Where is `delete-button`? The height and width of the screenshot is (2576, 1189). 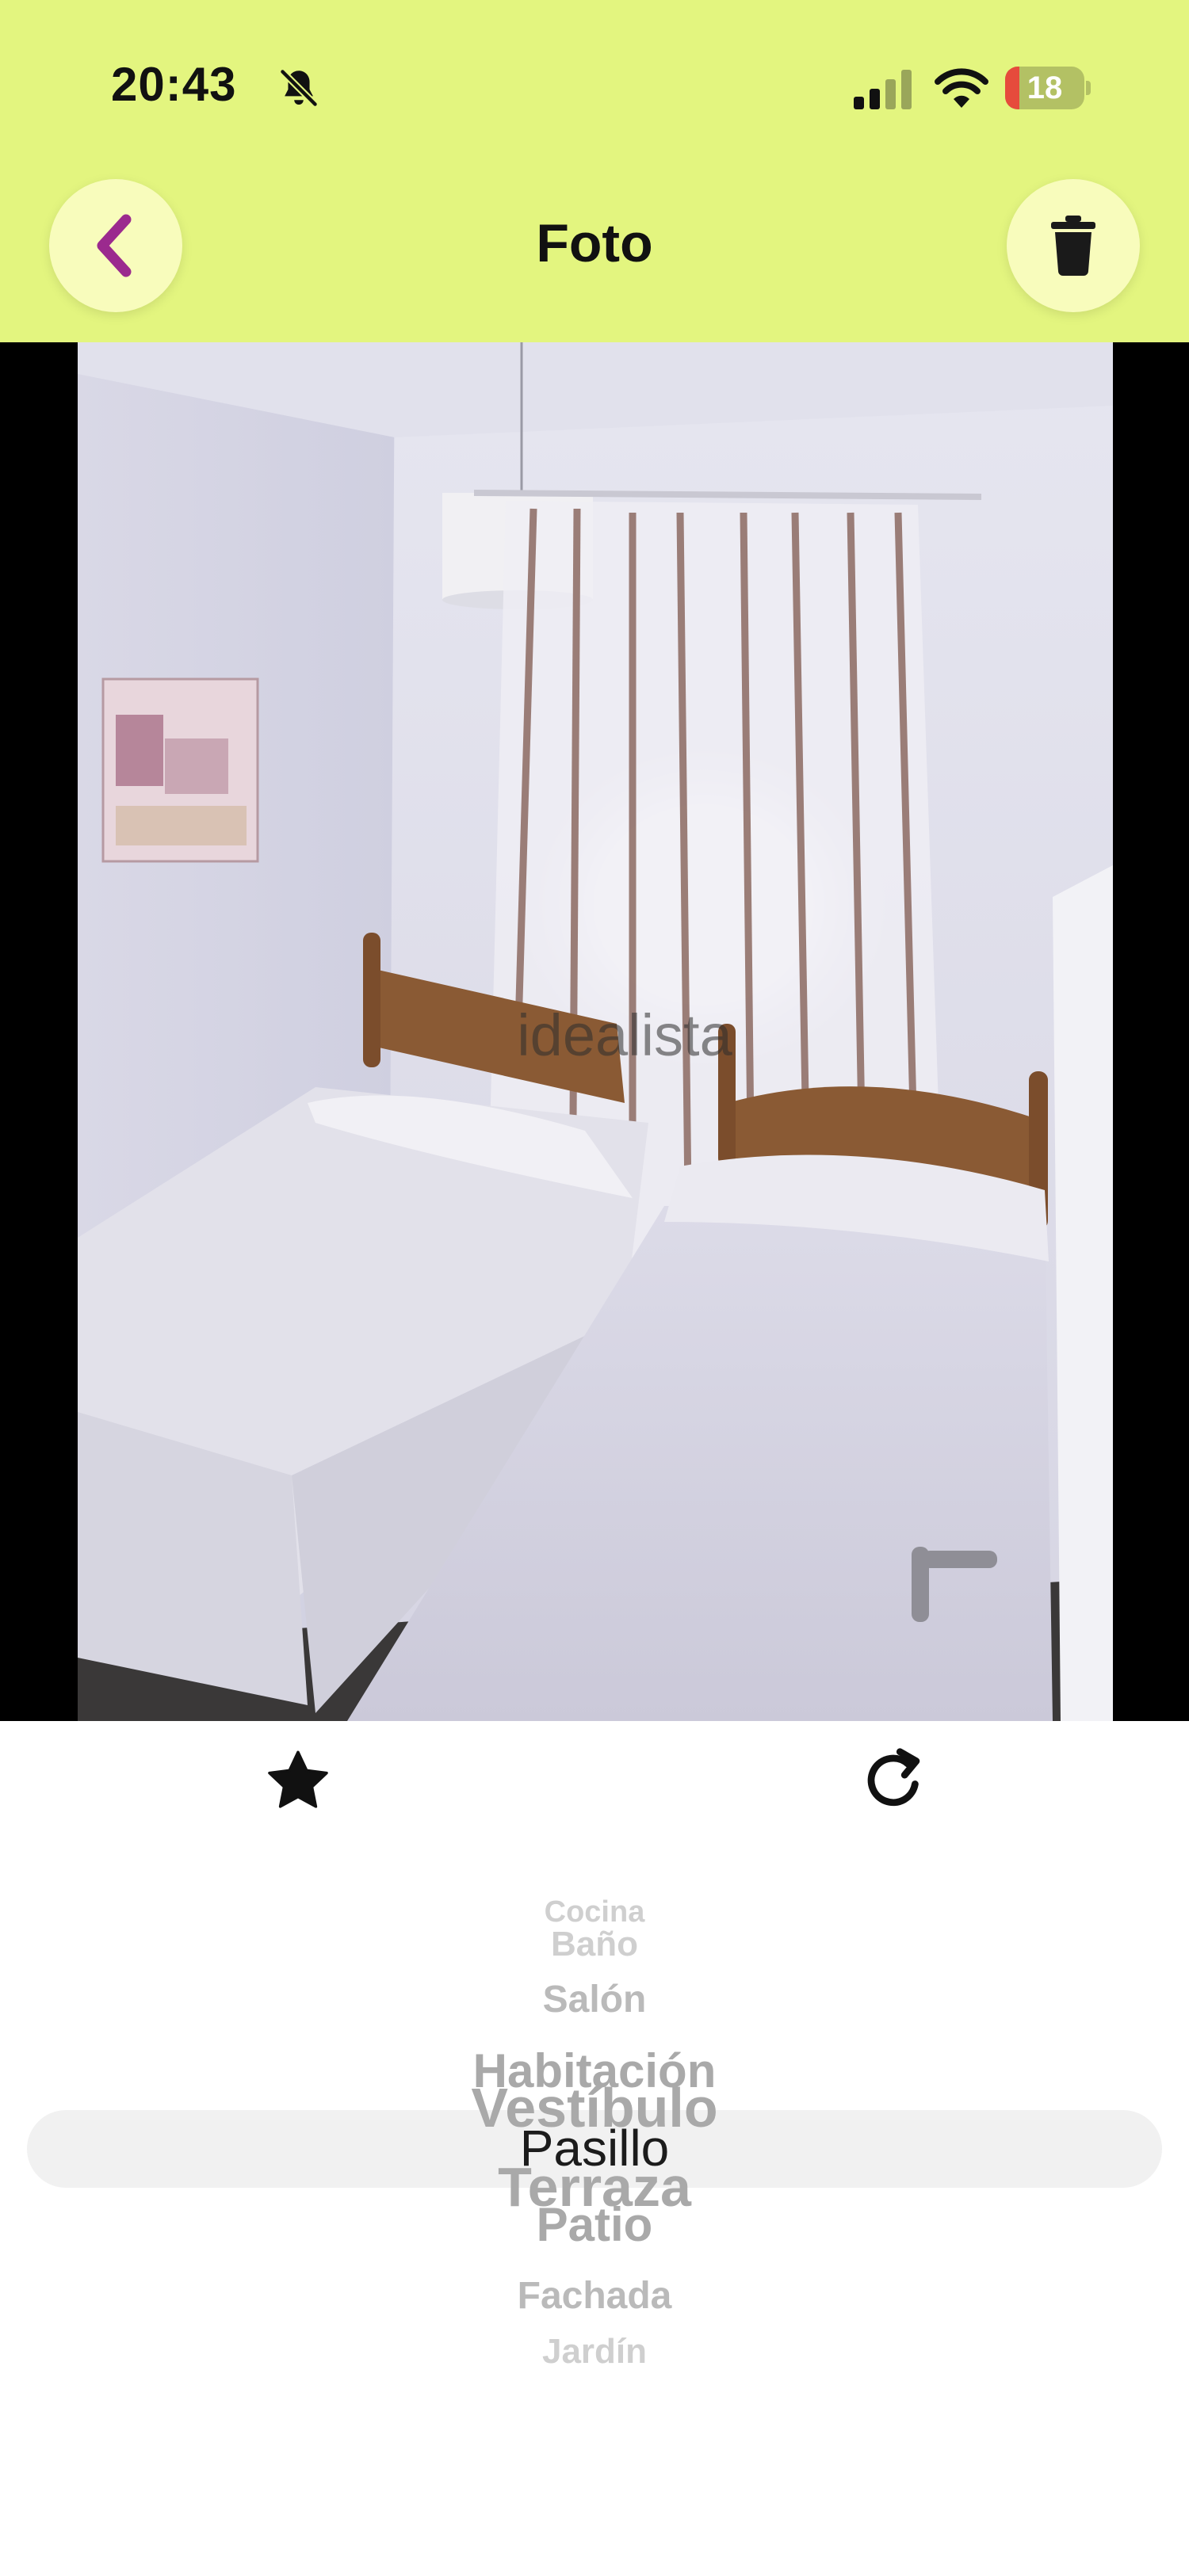
delete-button is located at coordinates (1073, 245).